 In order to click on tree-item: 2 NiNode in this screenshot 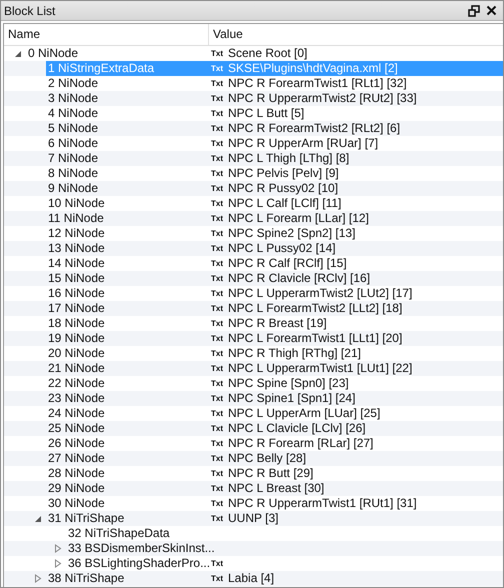, I will do `click(127, 83)`.